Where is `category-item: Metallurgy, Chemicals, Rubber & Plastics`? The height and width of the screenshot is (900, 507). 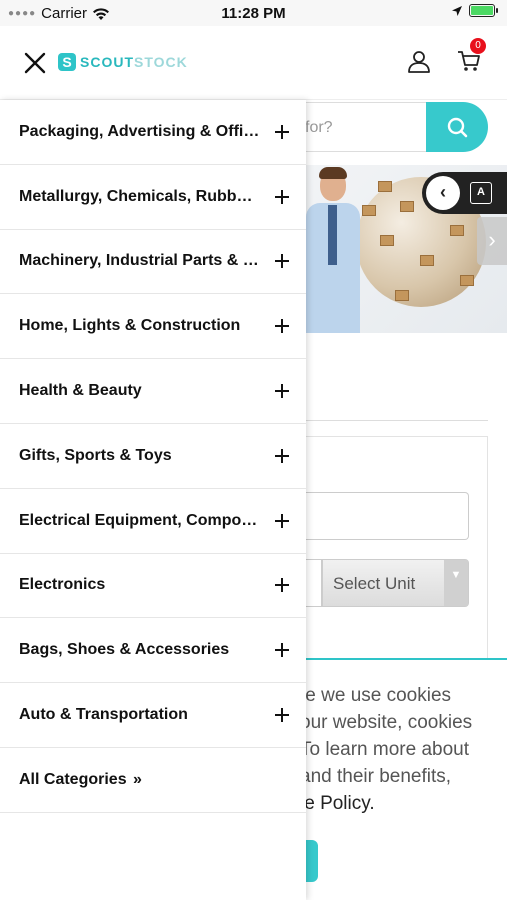
category-item: Metallurgy, Chemicals, Rubber & Plastics is located at coordinates (153, 197).